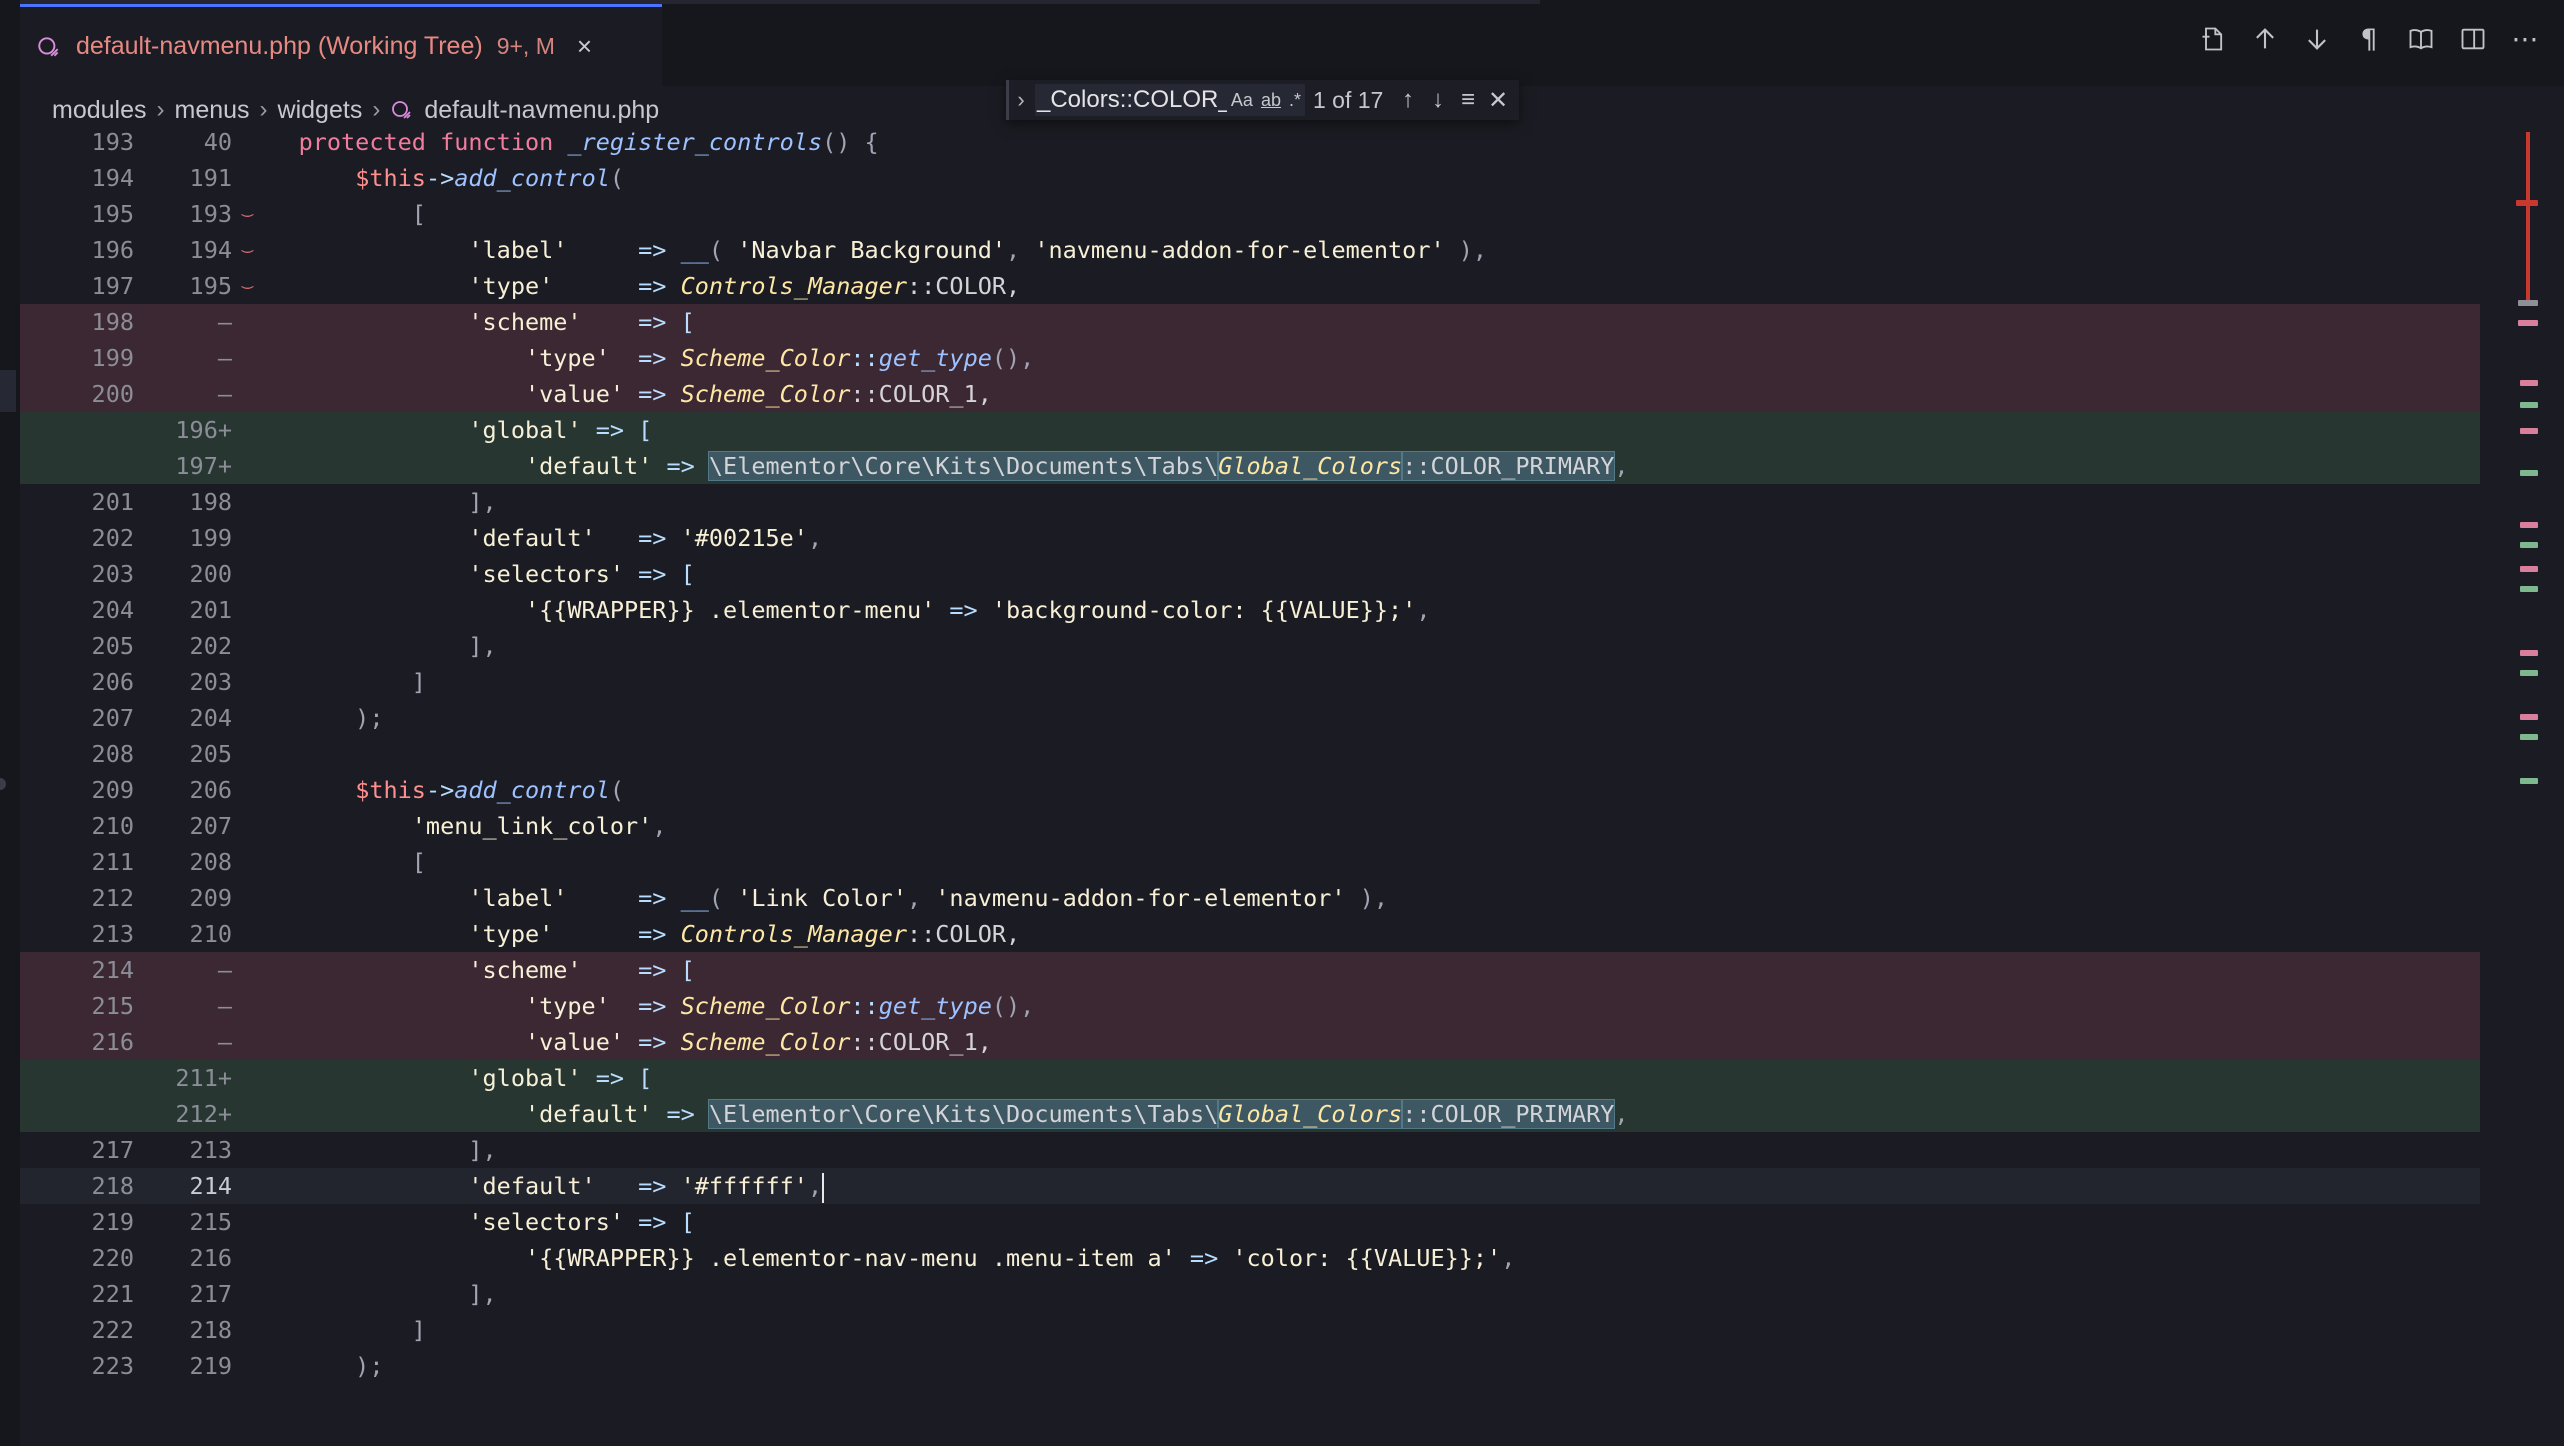 This screenshot has height=1446, width=2564. I want to click on code-line: 207 204 );, so click(1250, 718).